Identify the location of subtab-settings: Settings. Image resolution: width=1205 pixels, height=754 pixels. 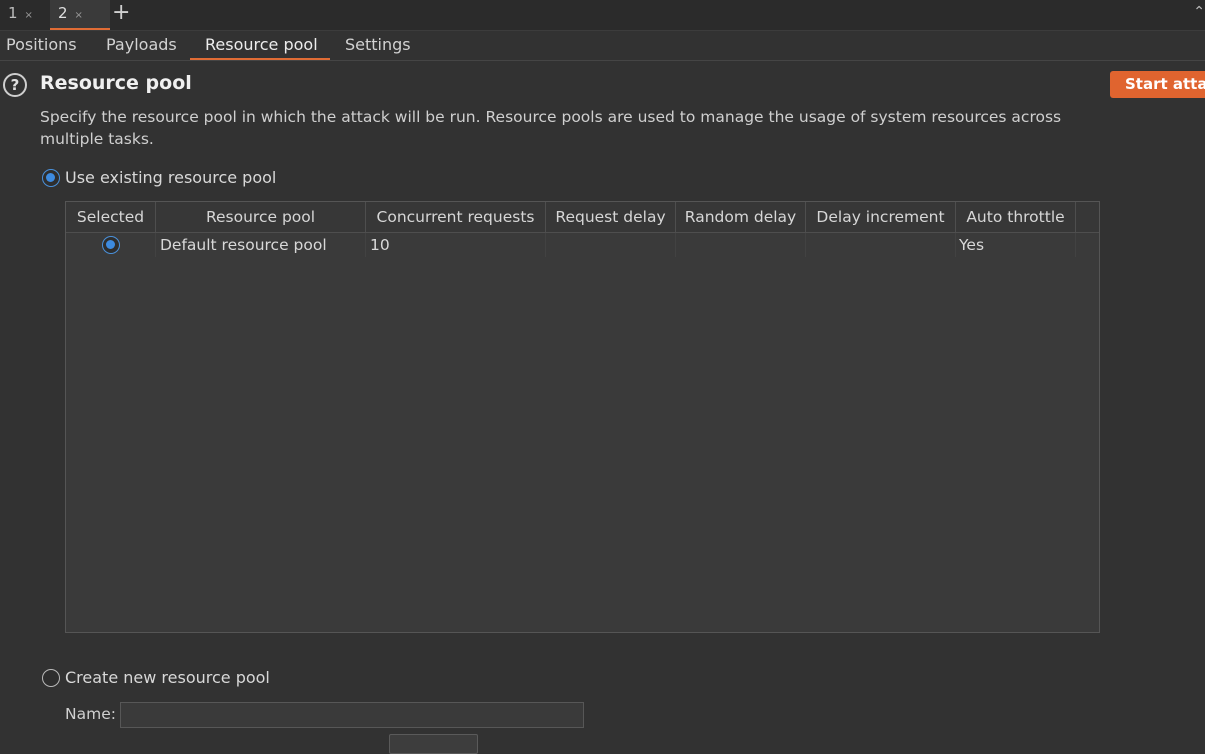
(378, 45).